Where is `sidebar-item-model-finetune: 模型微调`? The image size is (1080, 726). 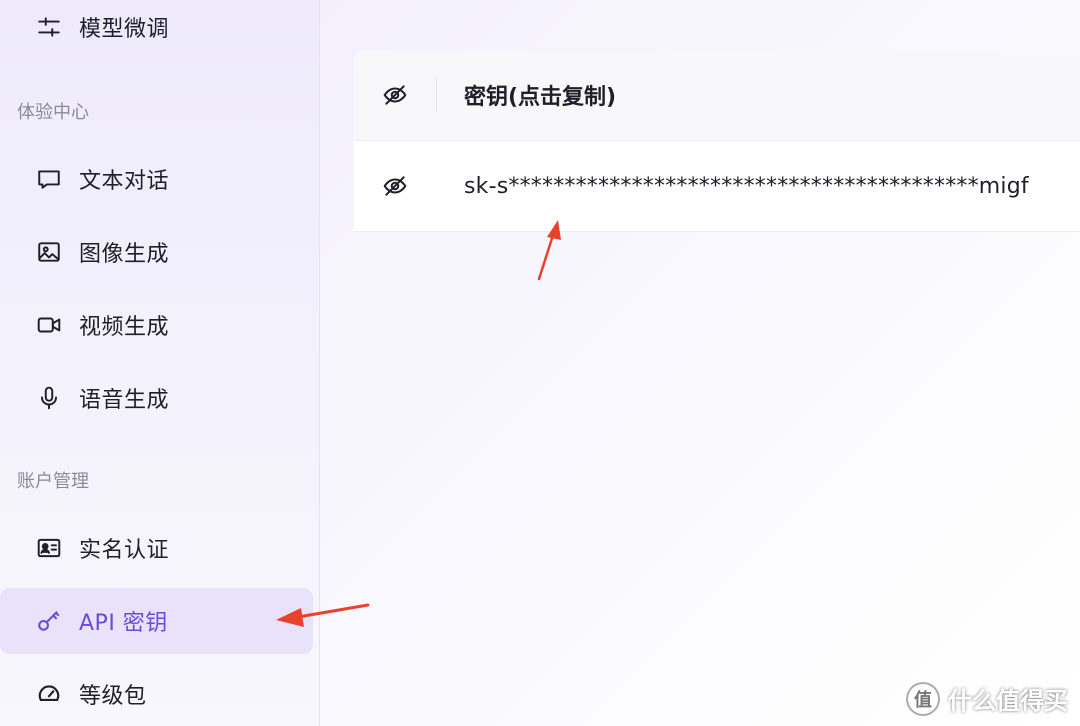 sidebar-item-model-finetune: 模型微调 is located at coordinates (156, 30).